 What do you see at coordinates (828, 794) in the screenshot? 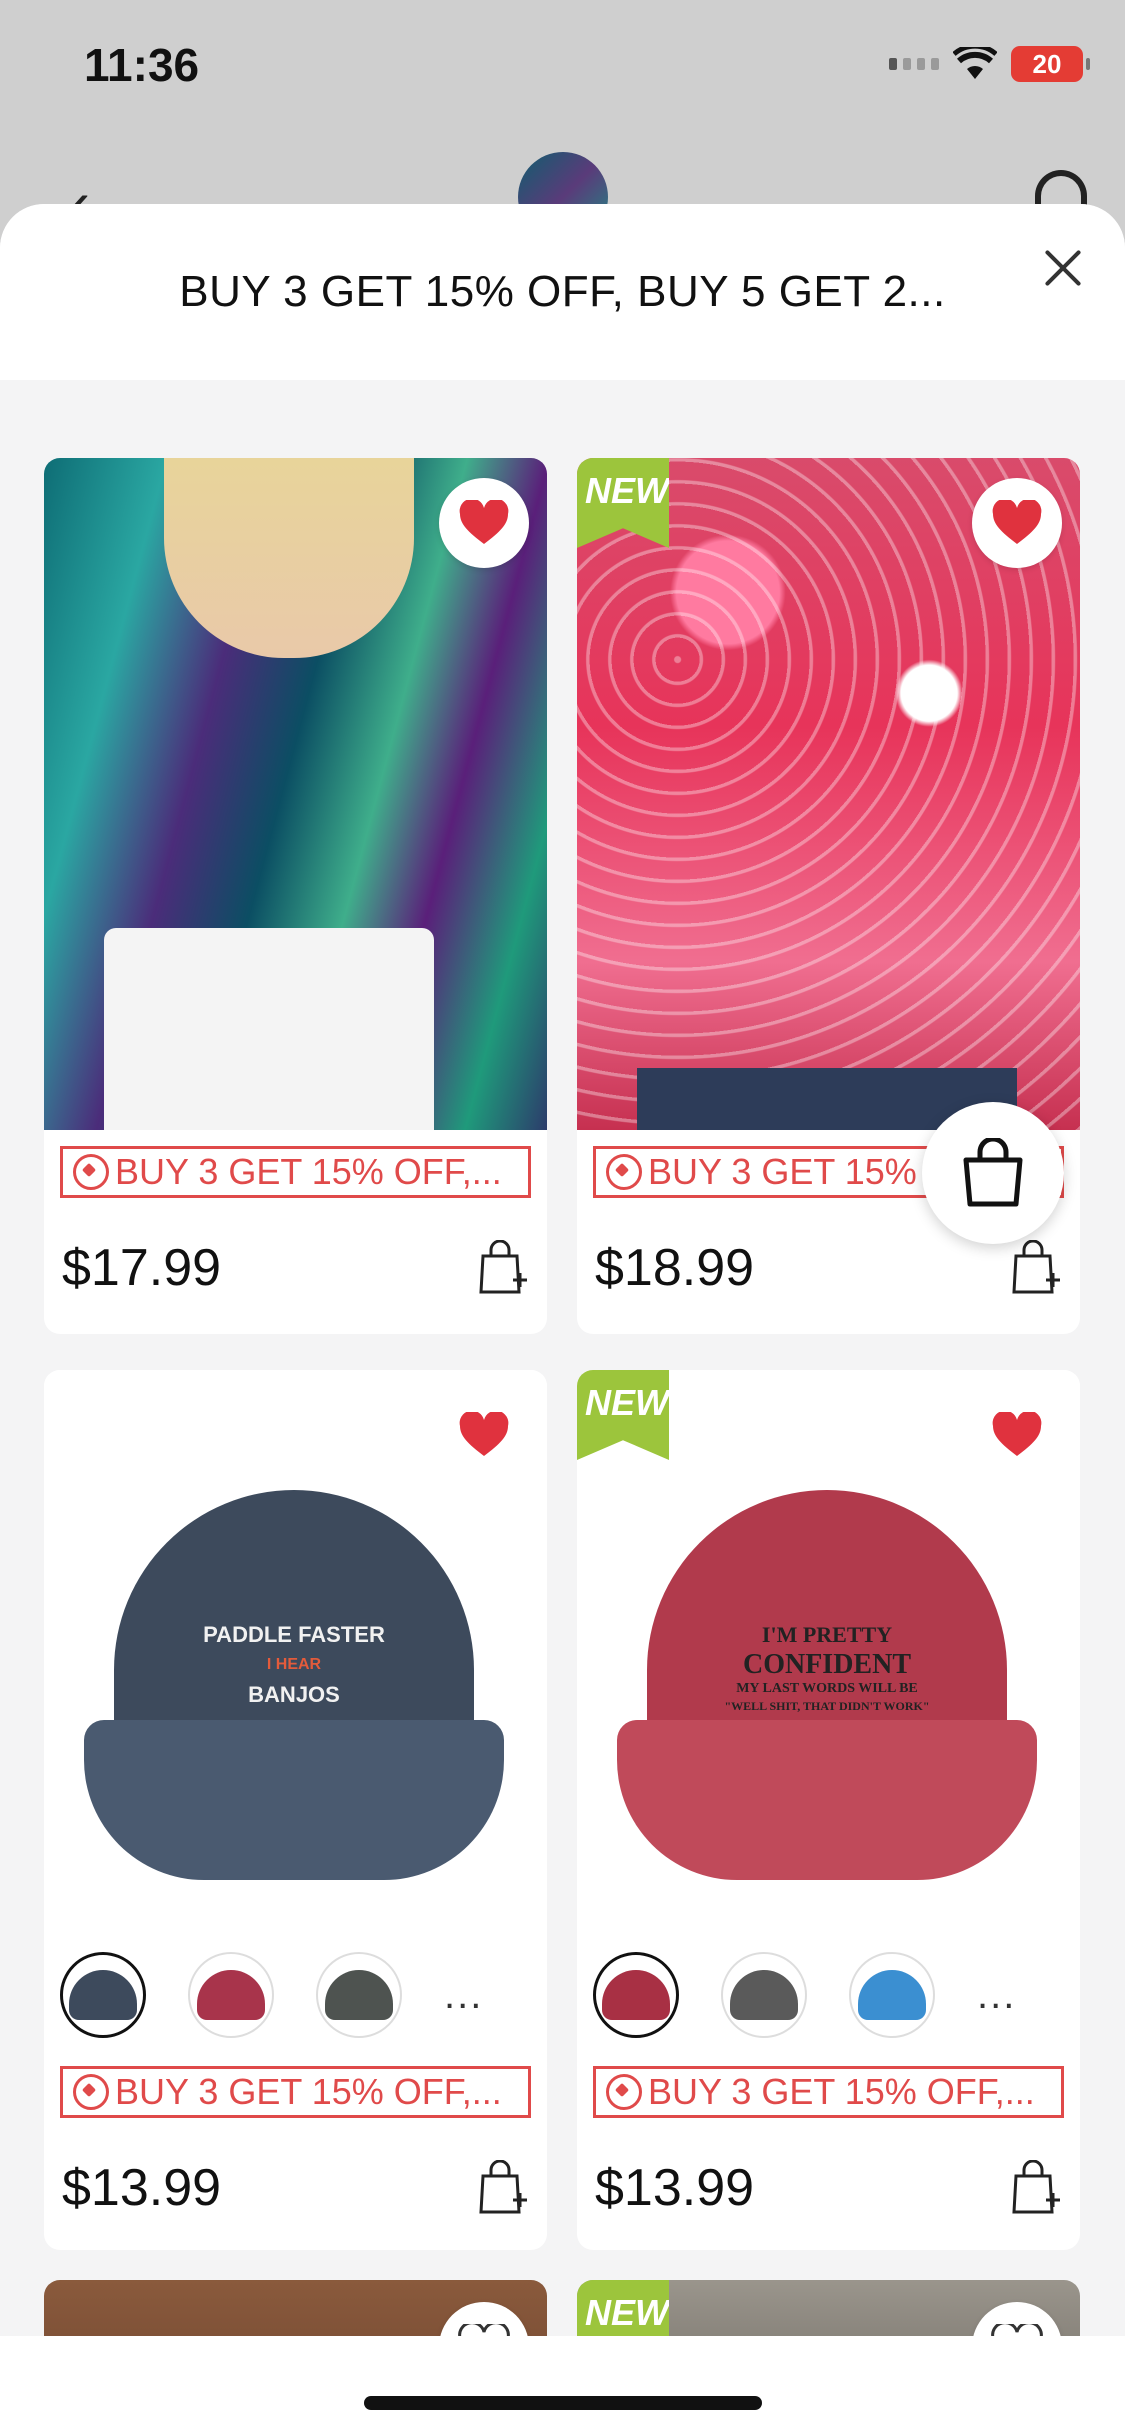
I see `product-image: NEW` at bounding box center [828, 794].